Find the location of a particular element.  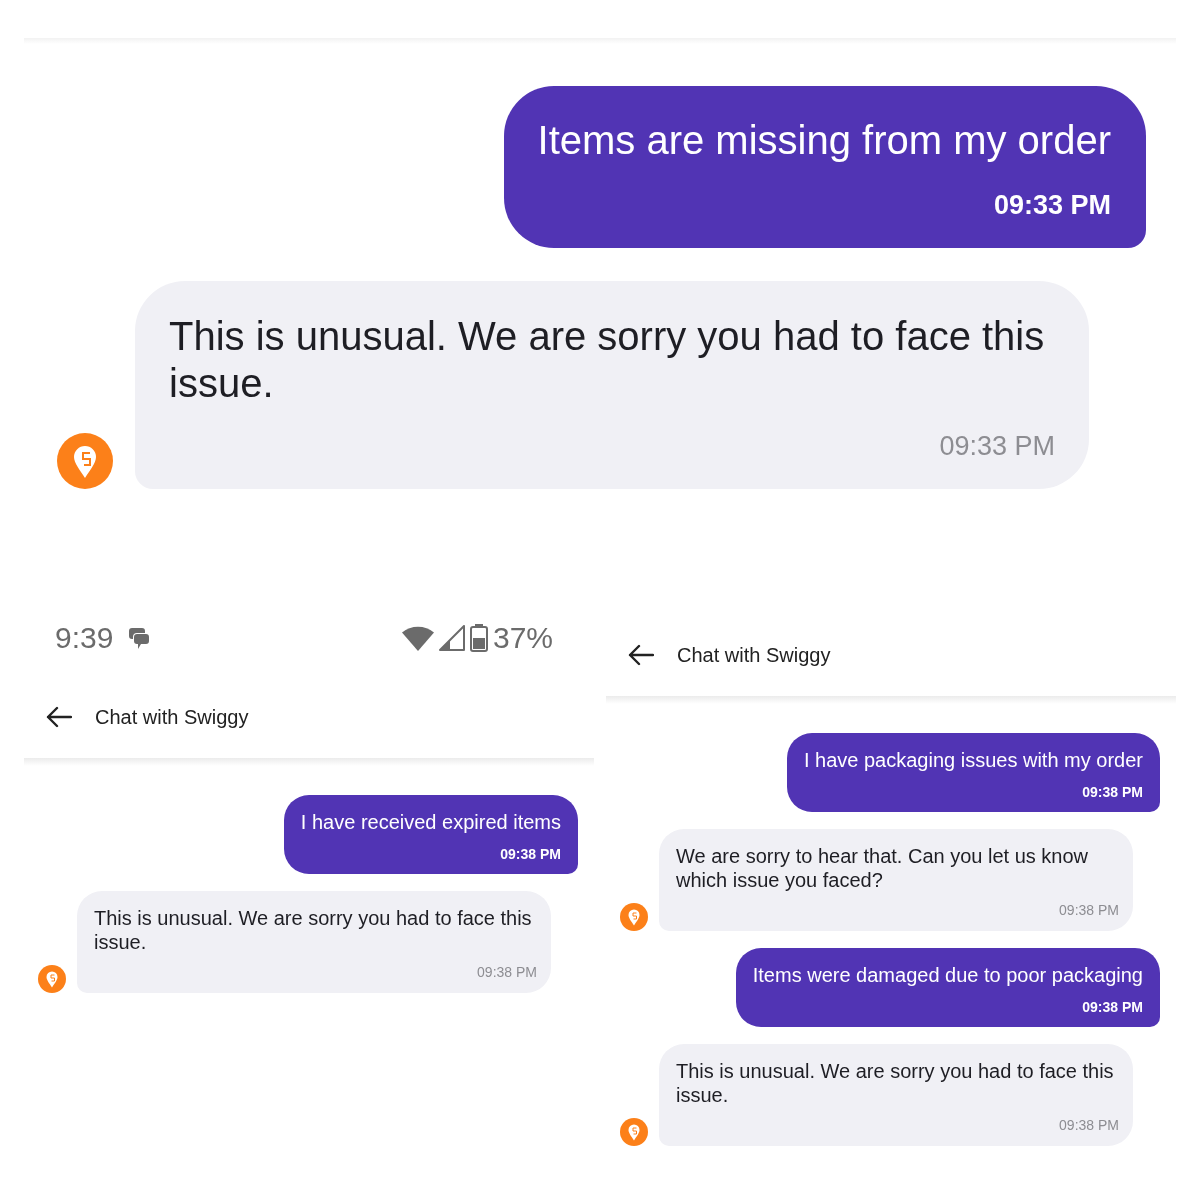

signal-icon is located at coordinates (451, 638).